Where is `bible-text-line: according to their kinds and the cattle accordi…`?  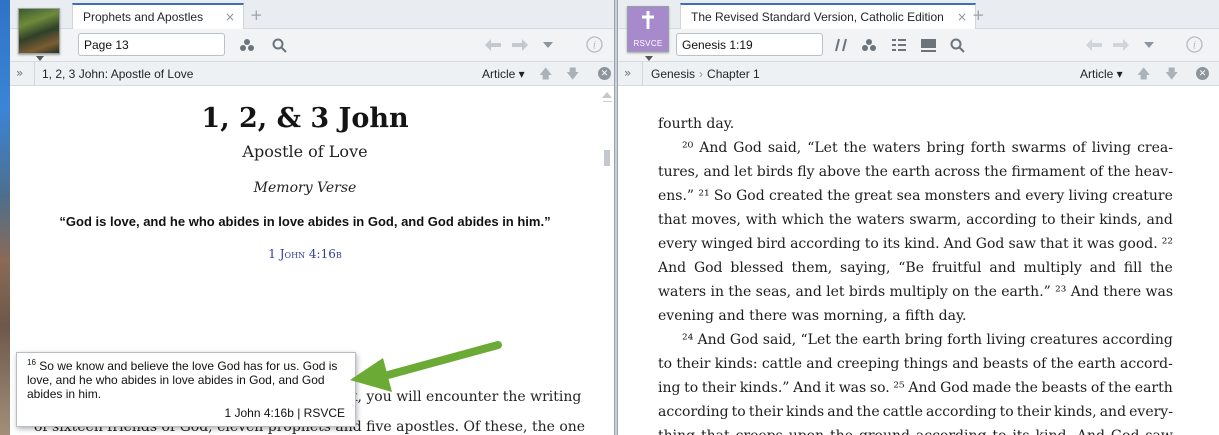
bible-text-line: according to their kinds and the cattle accordi… is located at coordinates (915, 412).